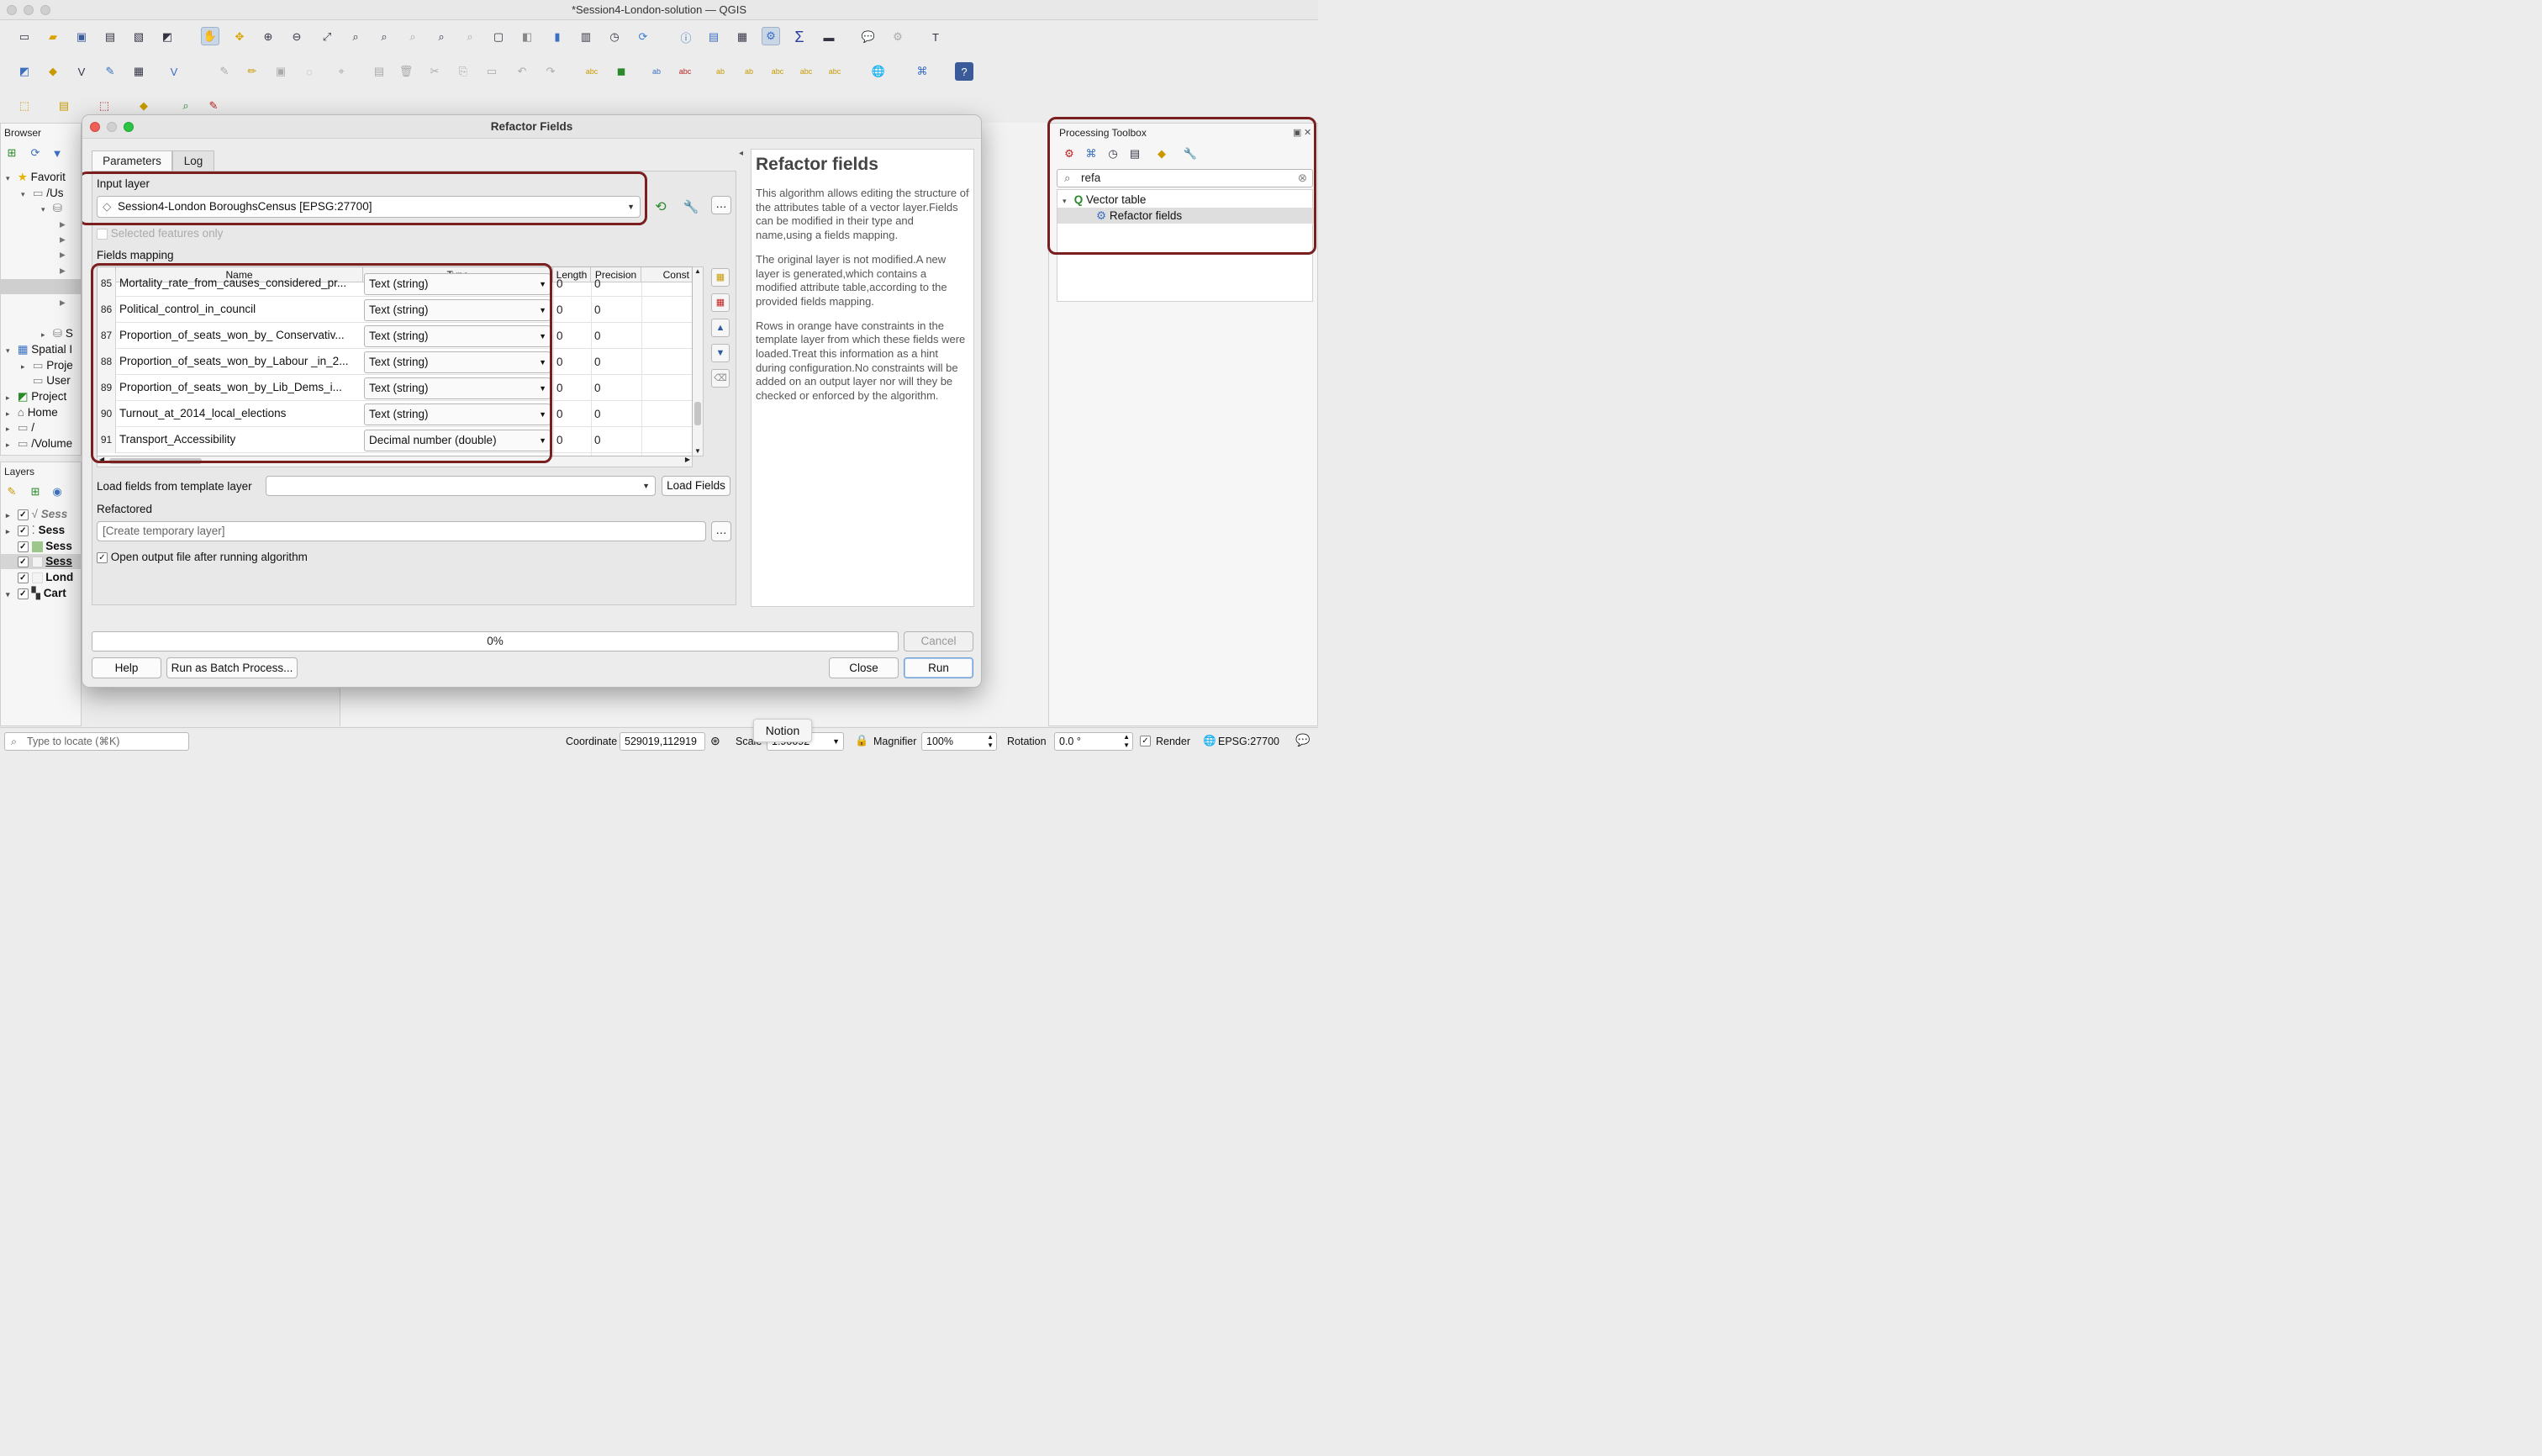  I want to click on manage-visibility-icon: ◉, so click(57, 492).